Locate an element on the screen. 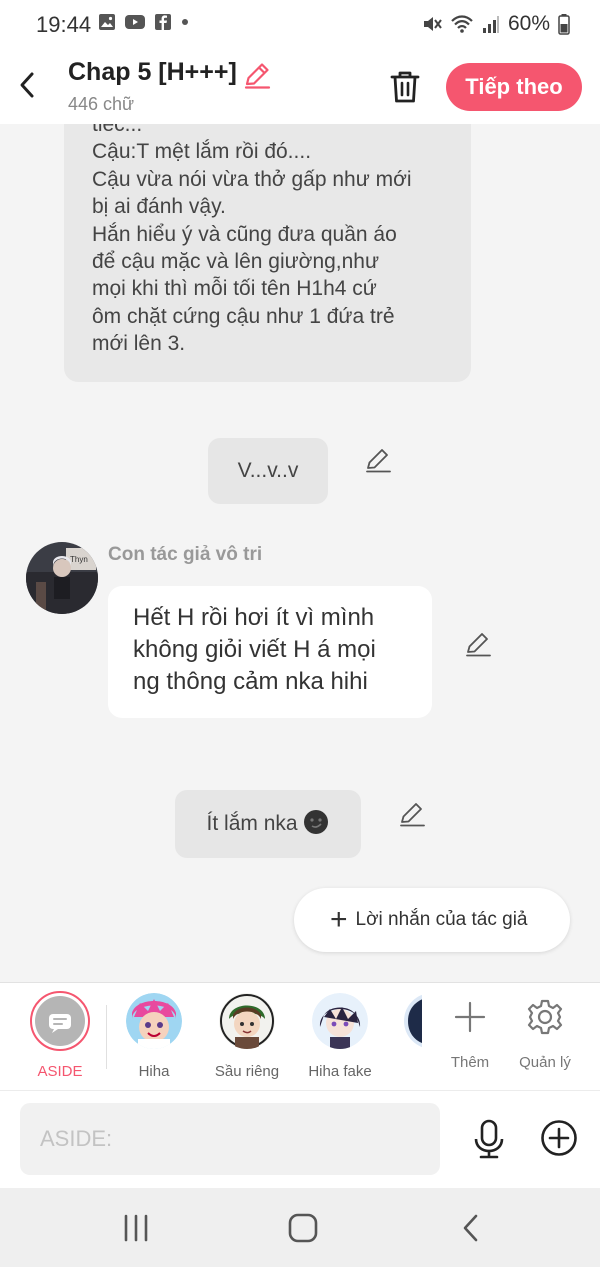 The image size is (600, 1267). battery-percent: 60% is located at coordinates (528, 23).